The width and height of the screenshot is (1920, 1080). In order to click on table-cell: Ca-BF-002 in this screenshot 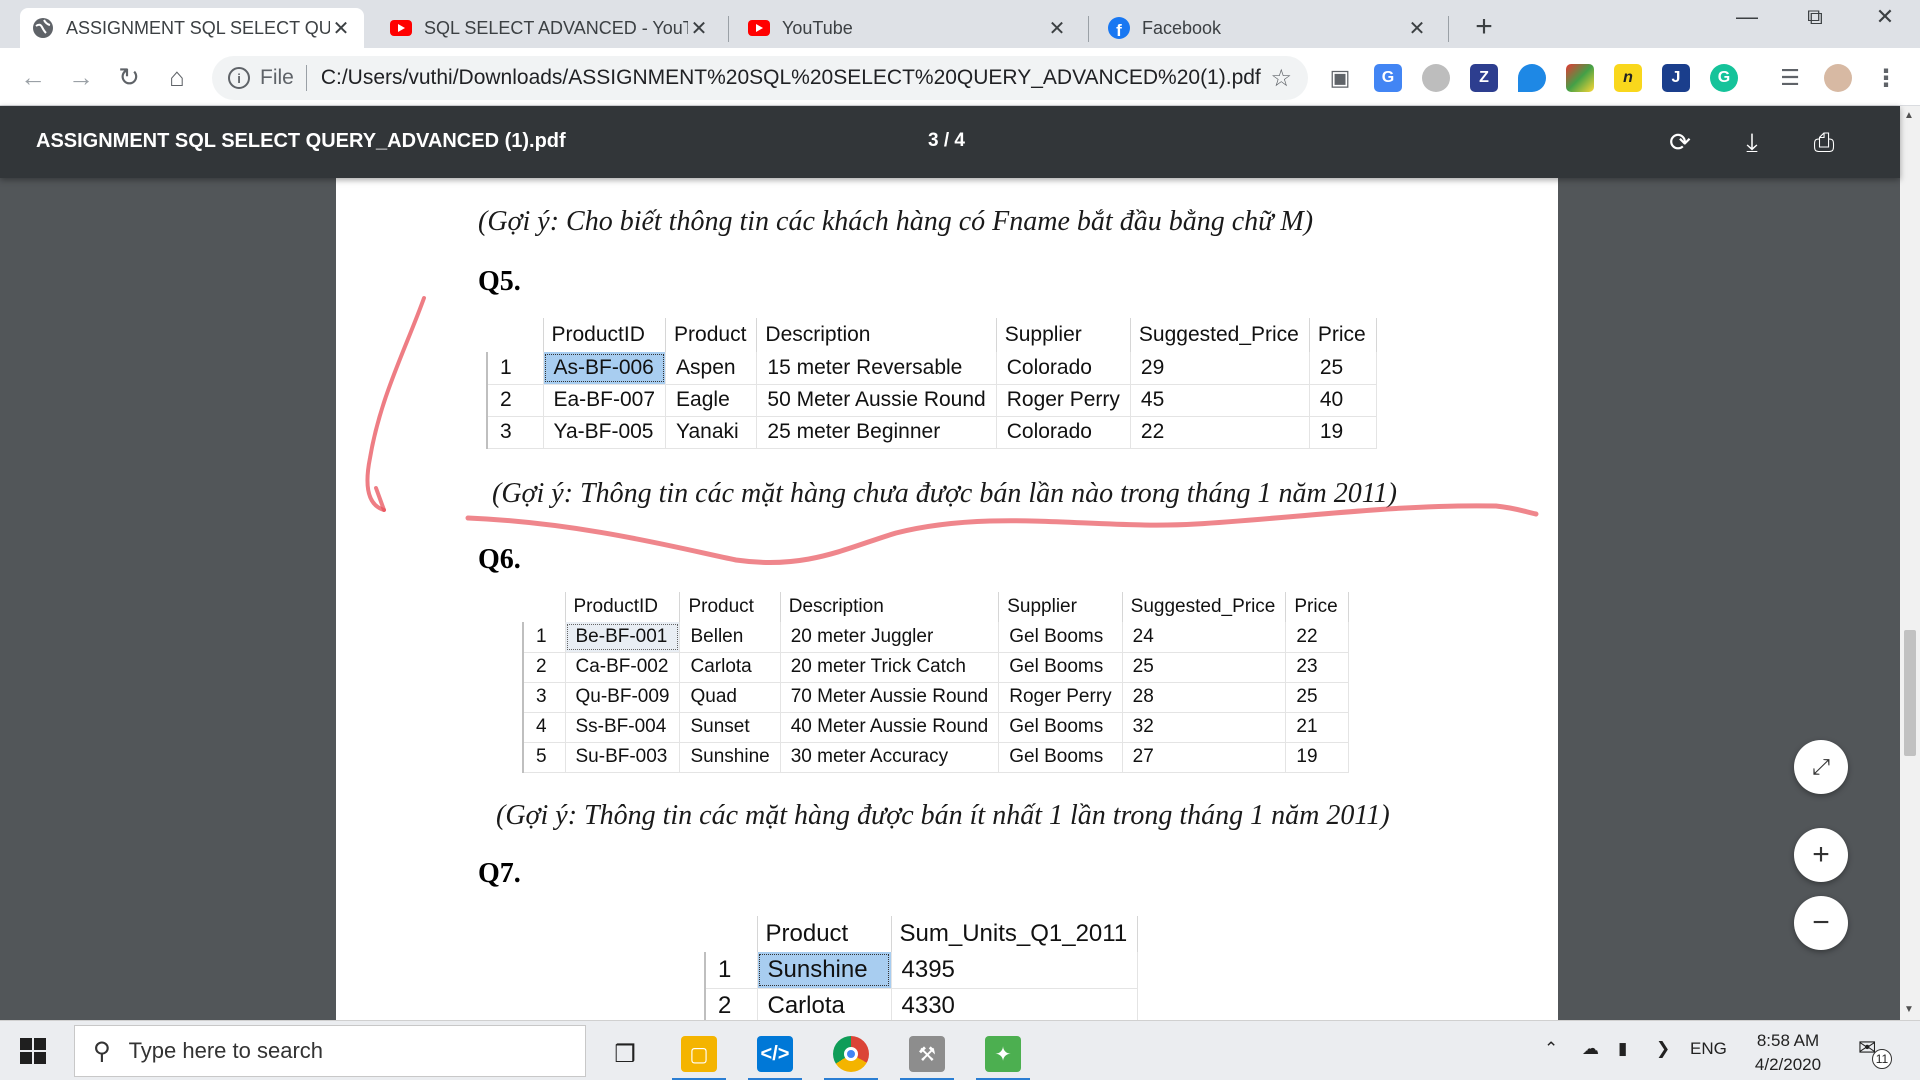, I will do `click(623, 667)`.